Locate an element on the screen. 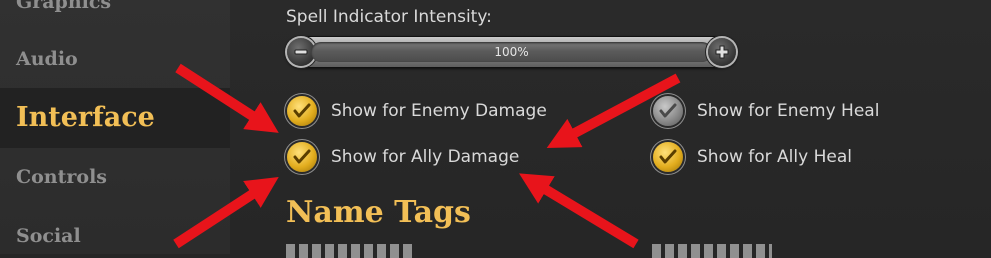  option-label: Show for Ally Damage is located at coordinates (425, 157).